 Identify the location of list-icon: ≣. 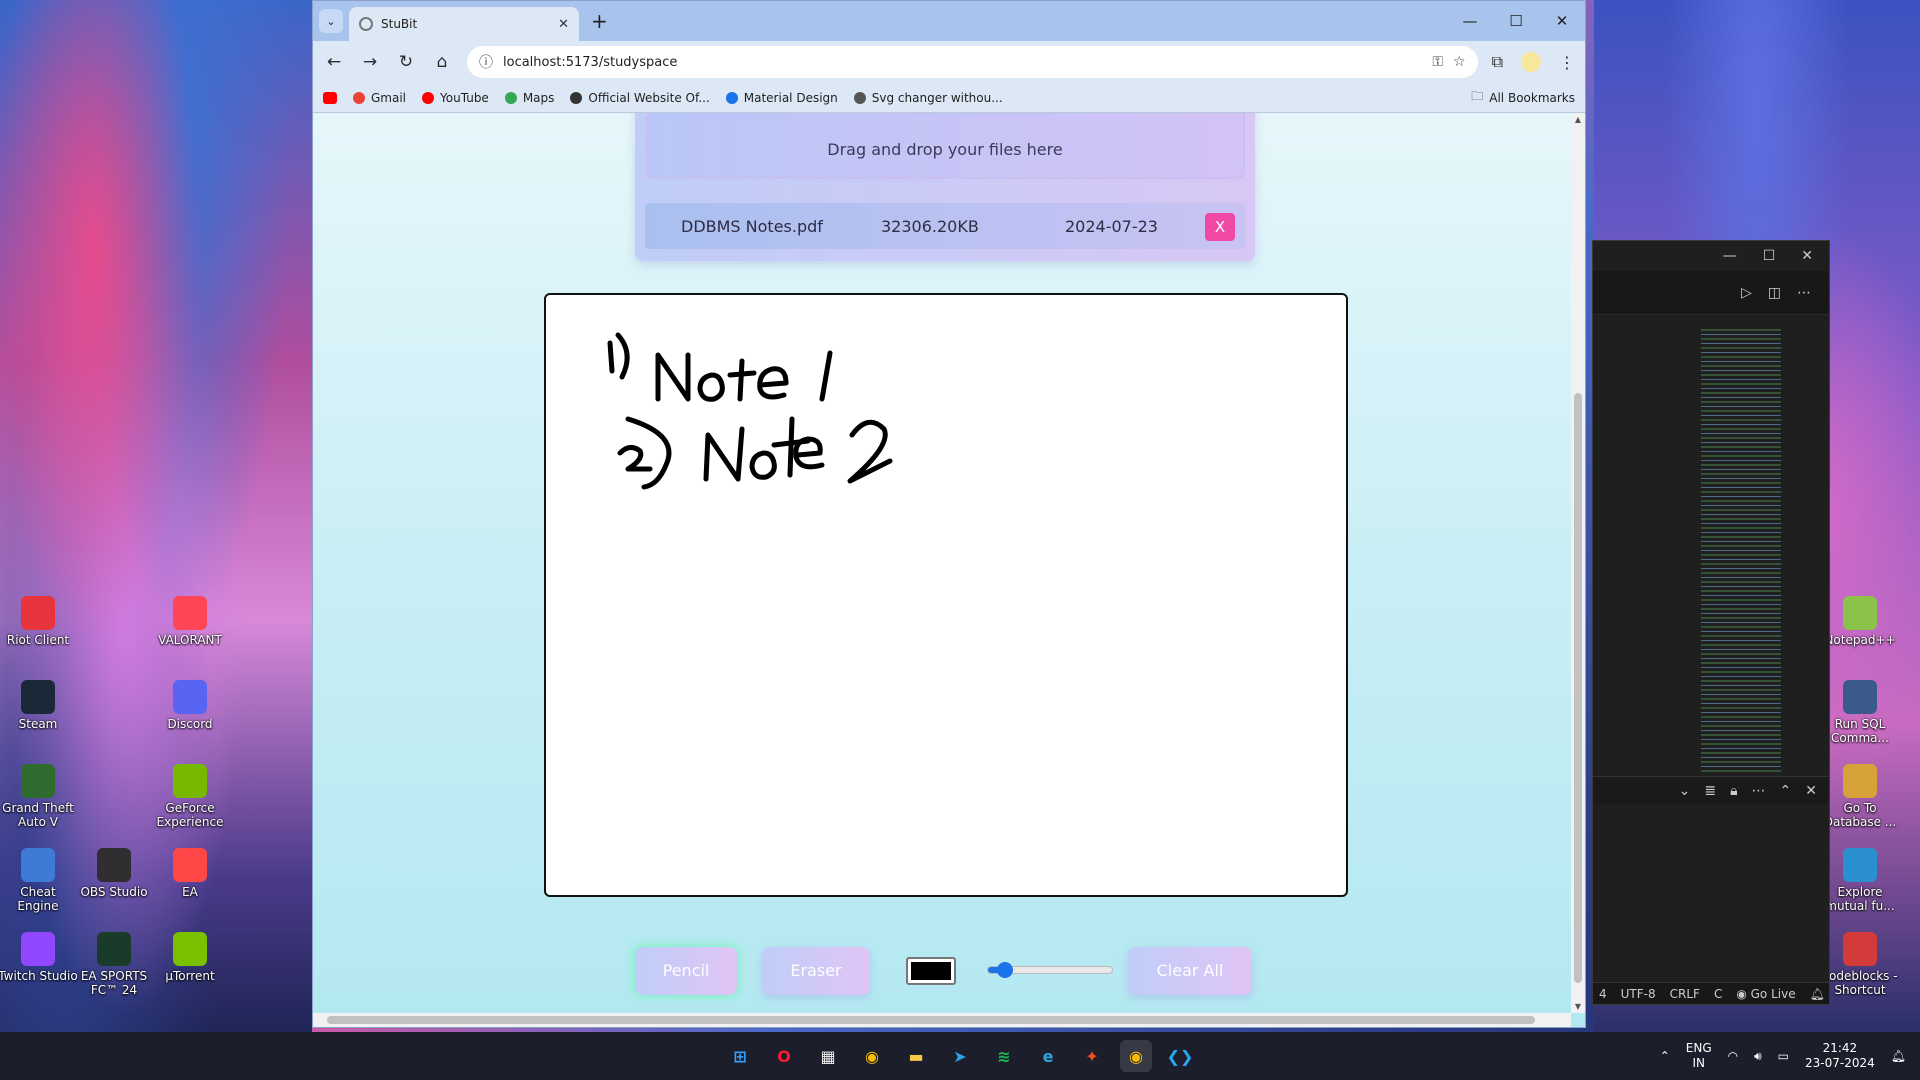
(1710, 791).